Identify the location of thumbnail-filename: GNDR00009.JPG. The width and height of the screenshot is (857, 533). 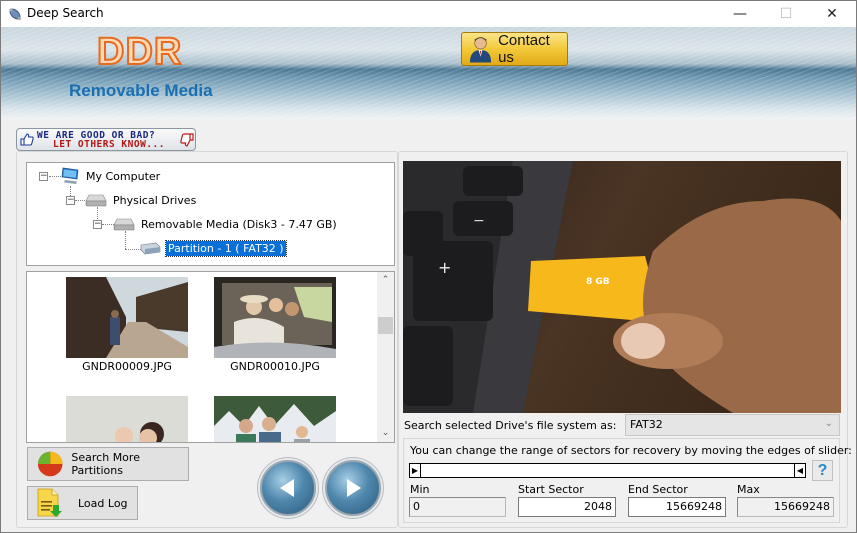
(127, 366).